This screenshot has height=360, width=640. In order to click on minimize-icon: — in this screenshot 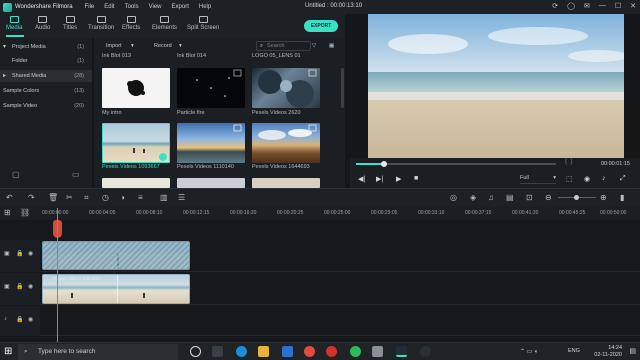, I will do `click(602, 6)`.